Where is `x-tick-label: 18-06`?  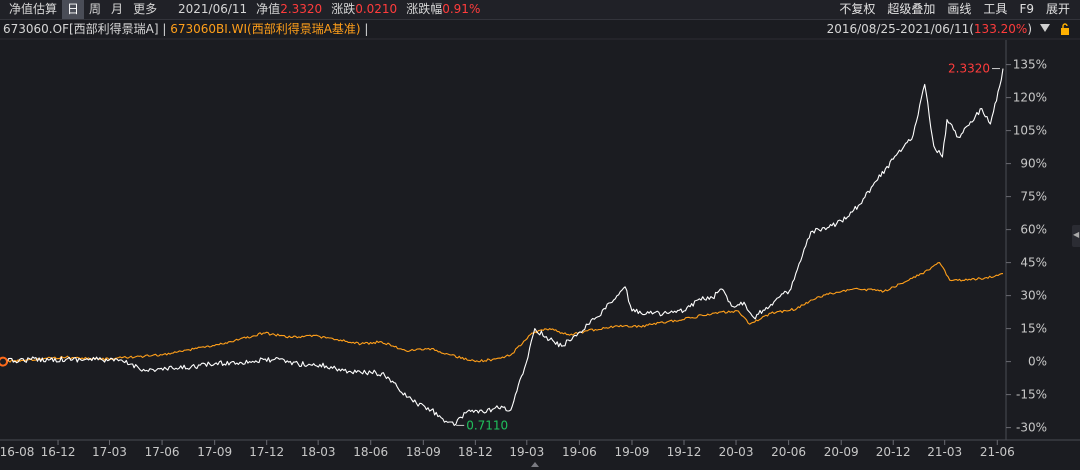
x-tick-label: 18-06 is located at coordinates (370, 452).